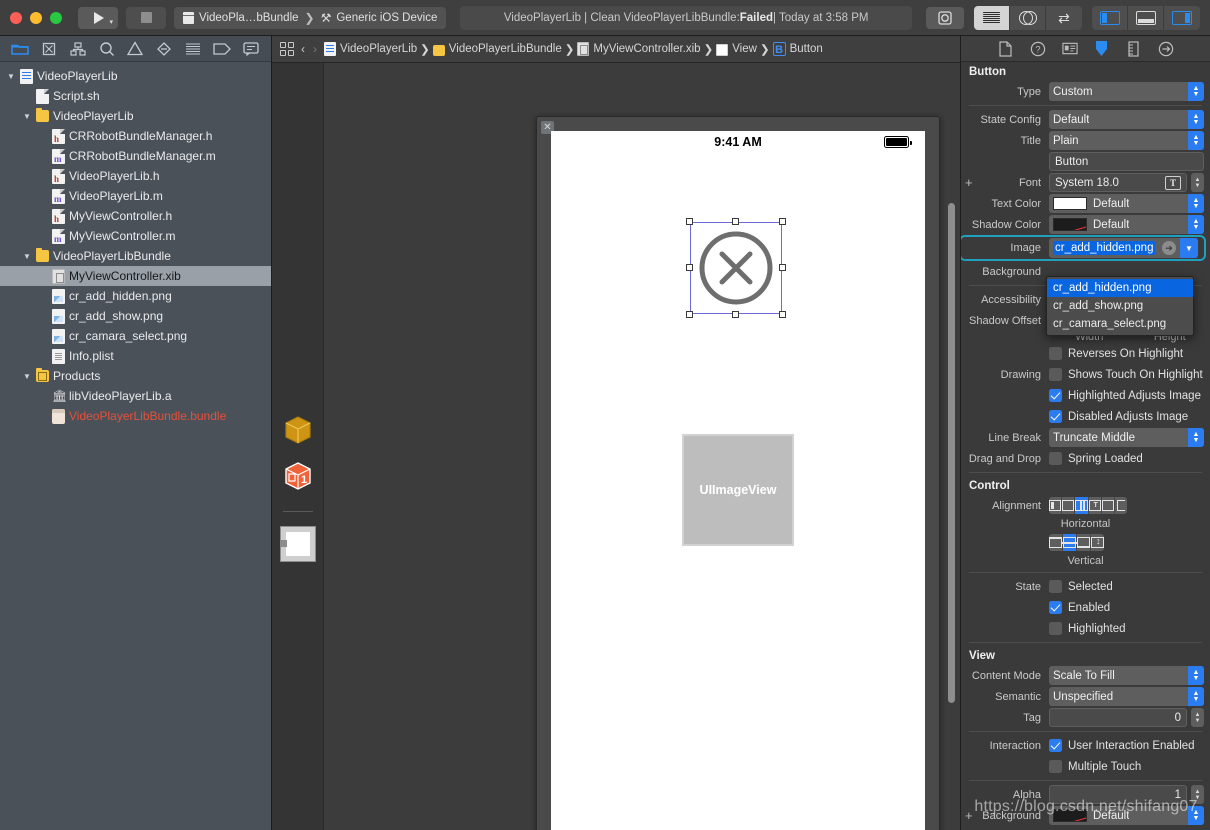 This screenshot has height=830, width=1210. I want to click on alpha-stepper: ▲ ▼, so click(1197, 794).